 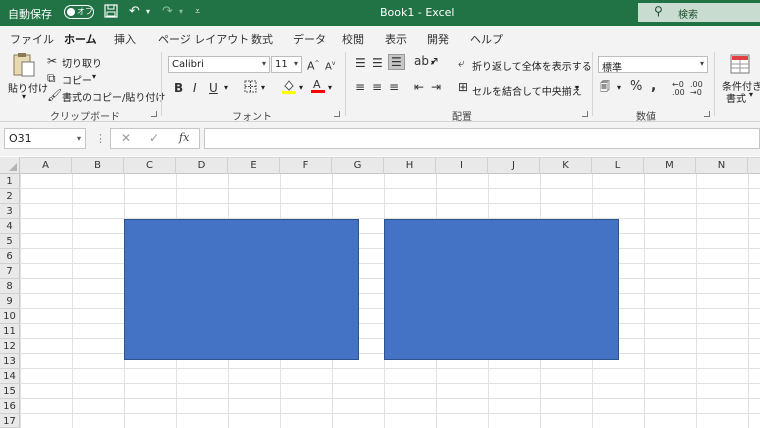 What do you see at coordinates (394, 87) in the screenshot?
I see `align-right-icon: ≡` at bounding box center [394, 87].